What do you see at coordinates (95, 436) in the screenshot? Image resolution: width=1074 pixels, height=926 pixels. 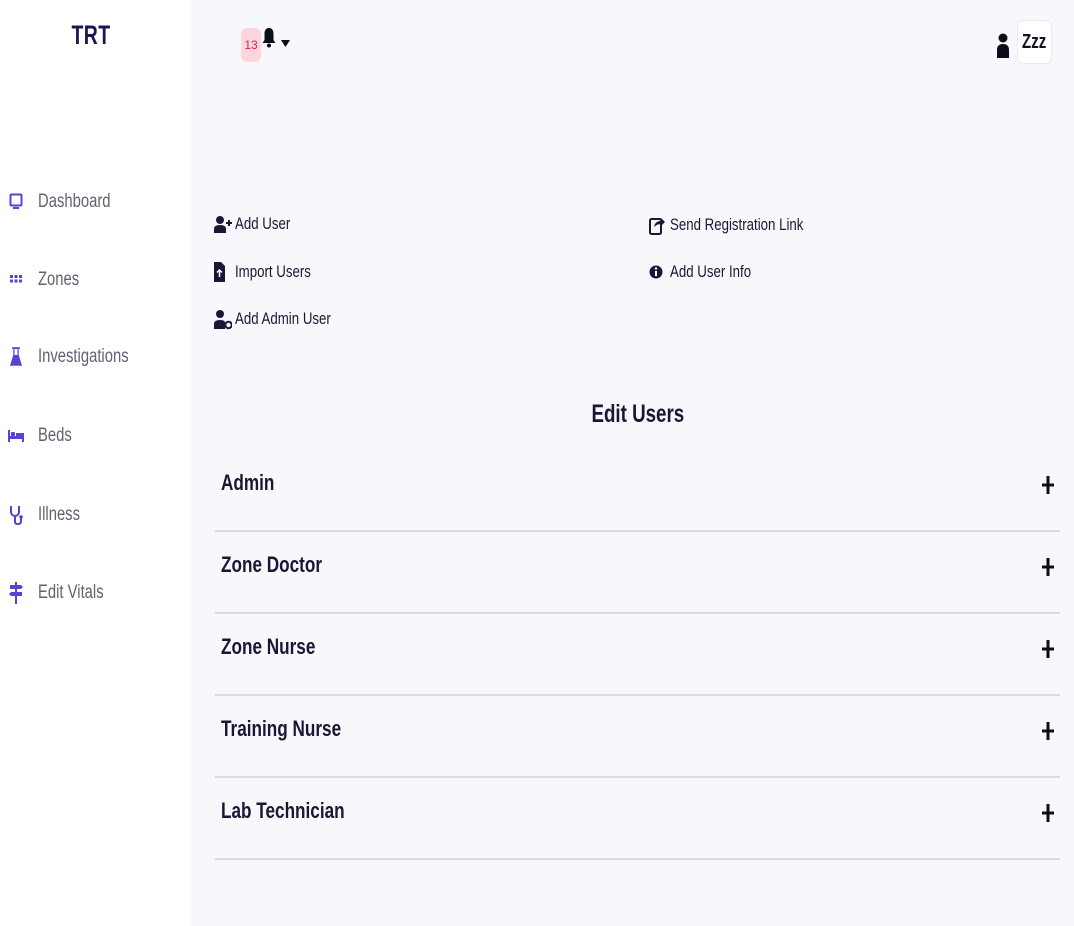 I see `sidebar-item-beds: Beds` at bounding box center [95, 436].